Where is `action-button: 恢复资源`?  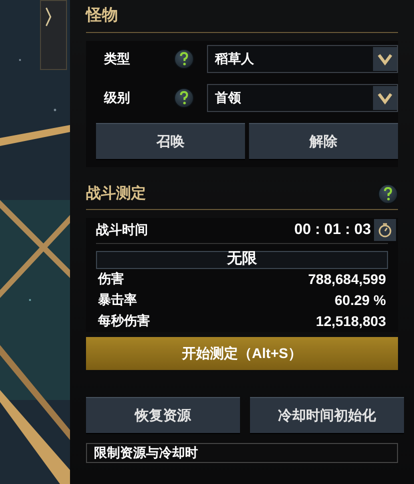
action-button: 恢复资源 is located at coordinates (163, 414).